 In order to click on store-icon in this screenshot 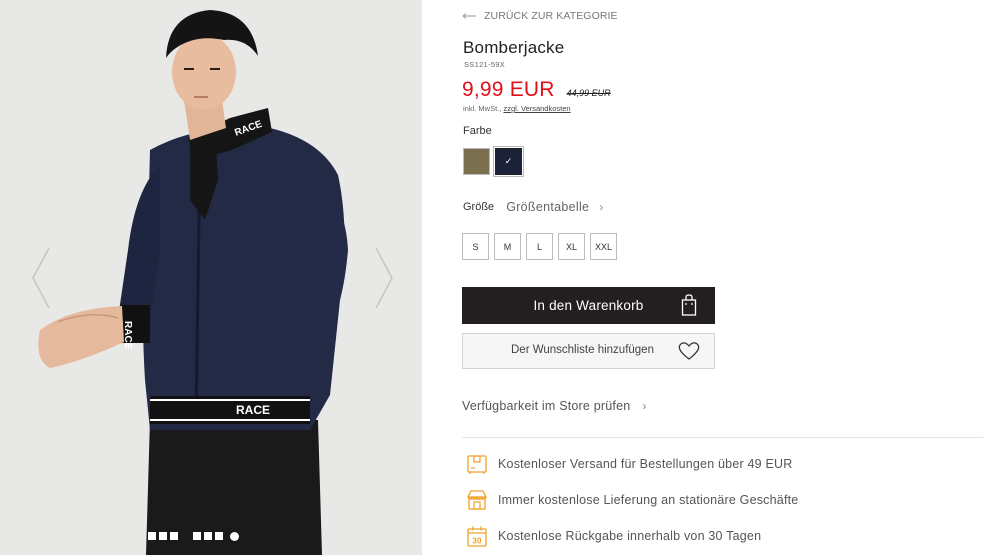, I will do `click(477, 500)`.